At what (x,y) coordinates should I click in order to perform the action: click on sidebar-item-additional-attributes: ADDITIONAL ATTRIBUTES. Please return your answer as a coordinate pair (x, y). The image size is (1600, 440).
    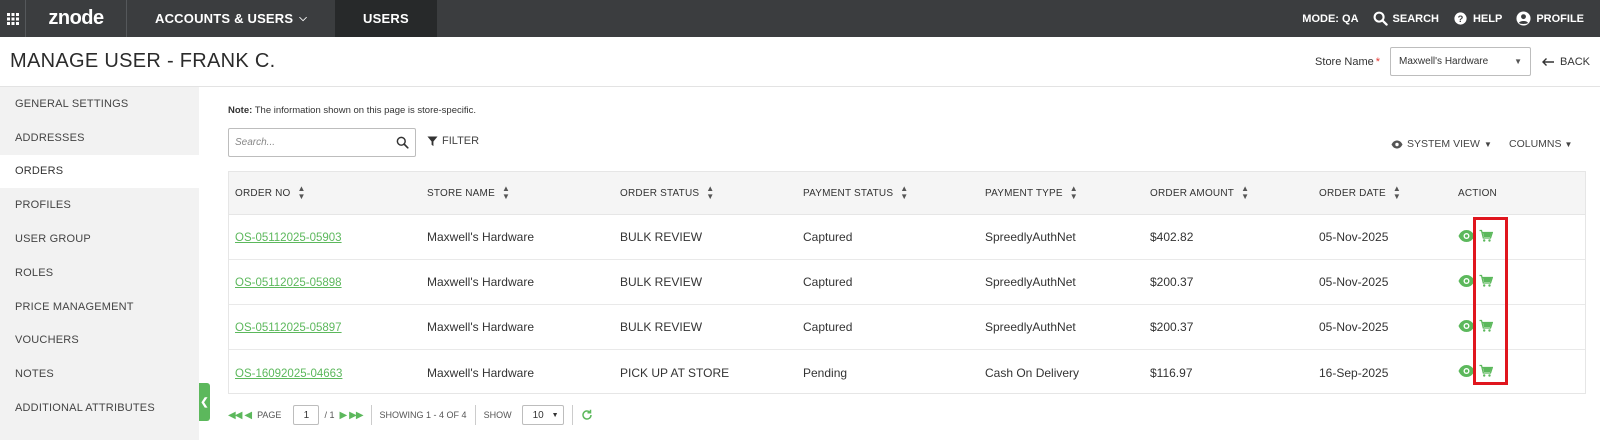
    Looking at the image, I should click on (99, 408).